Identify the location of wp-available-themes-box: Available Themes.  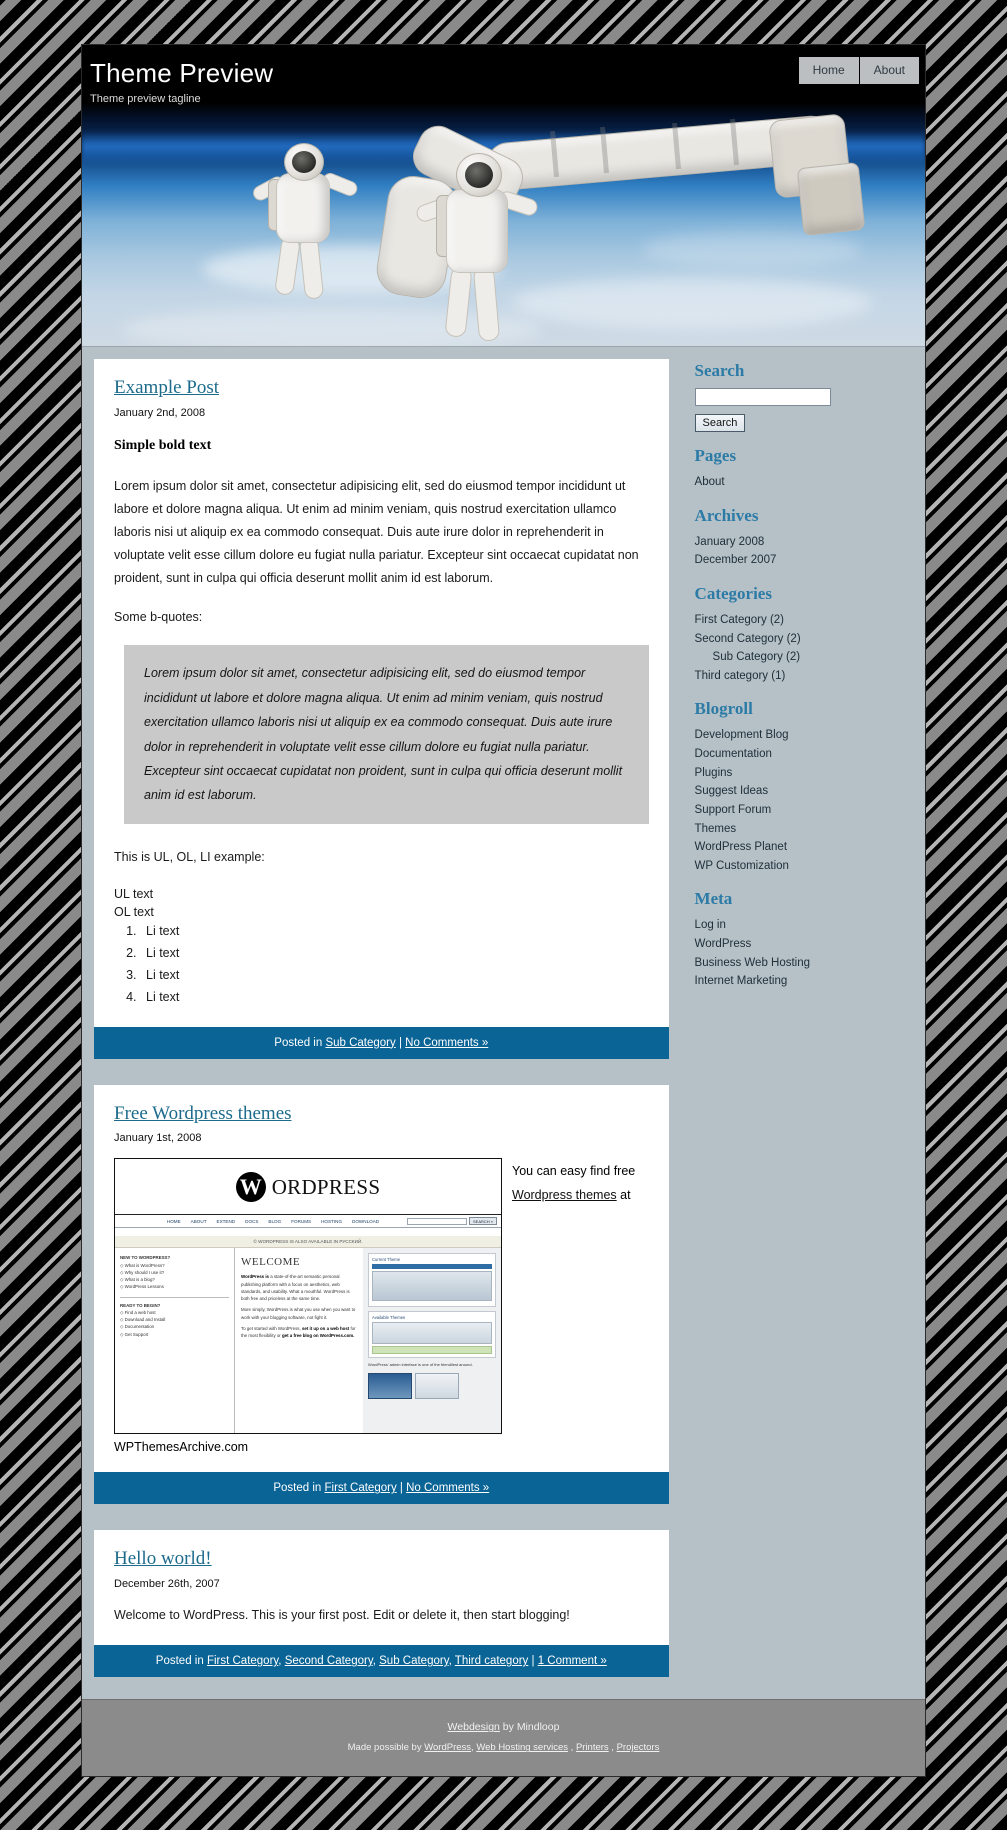
(432, 1335).